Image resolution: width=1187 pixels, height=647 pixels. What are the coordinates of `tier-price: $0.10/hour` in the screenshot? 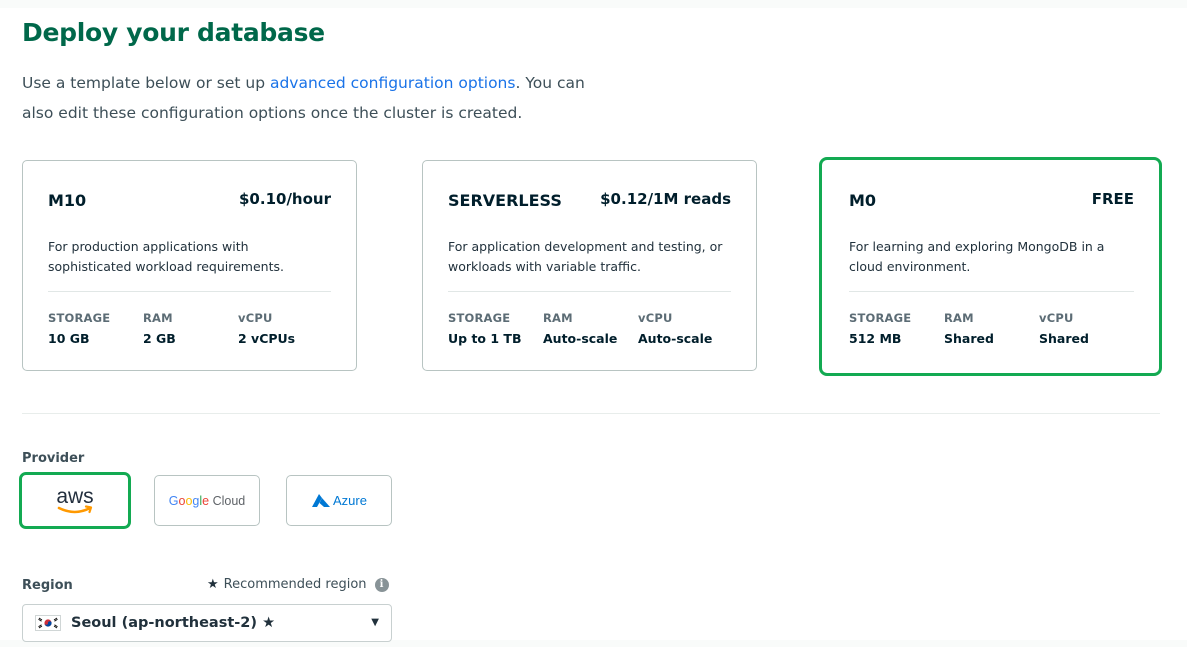 It's located at (285, 199).